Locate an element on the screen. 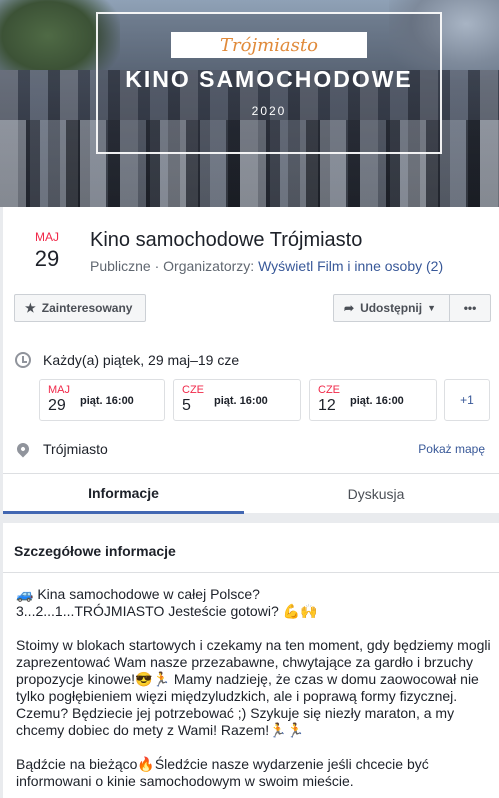  description-line: 🚙 Kina samochodowe w całej Polsce? is located at coordinates (138, 594).